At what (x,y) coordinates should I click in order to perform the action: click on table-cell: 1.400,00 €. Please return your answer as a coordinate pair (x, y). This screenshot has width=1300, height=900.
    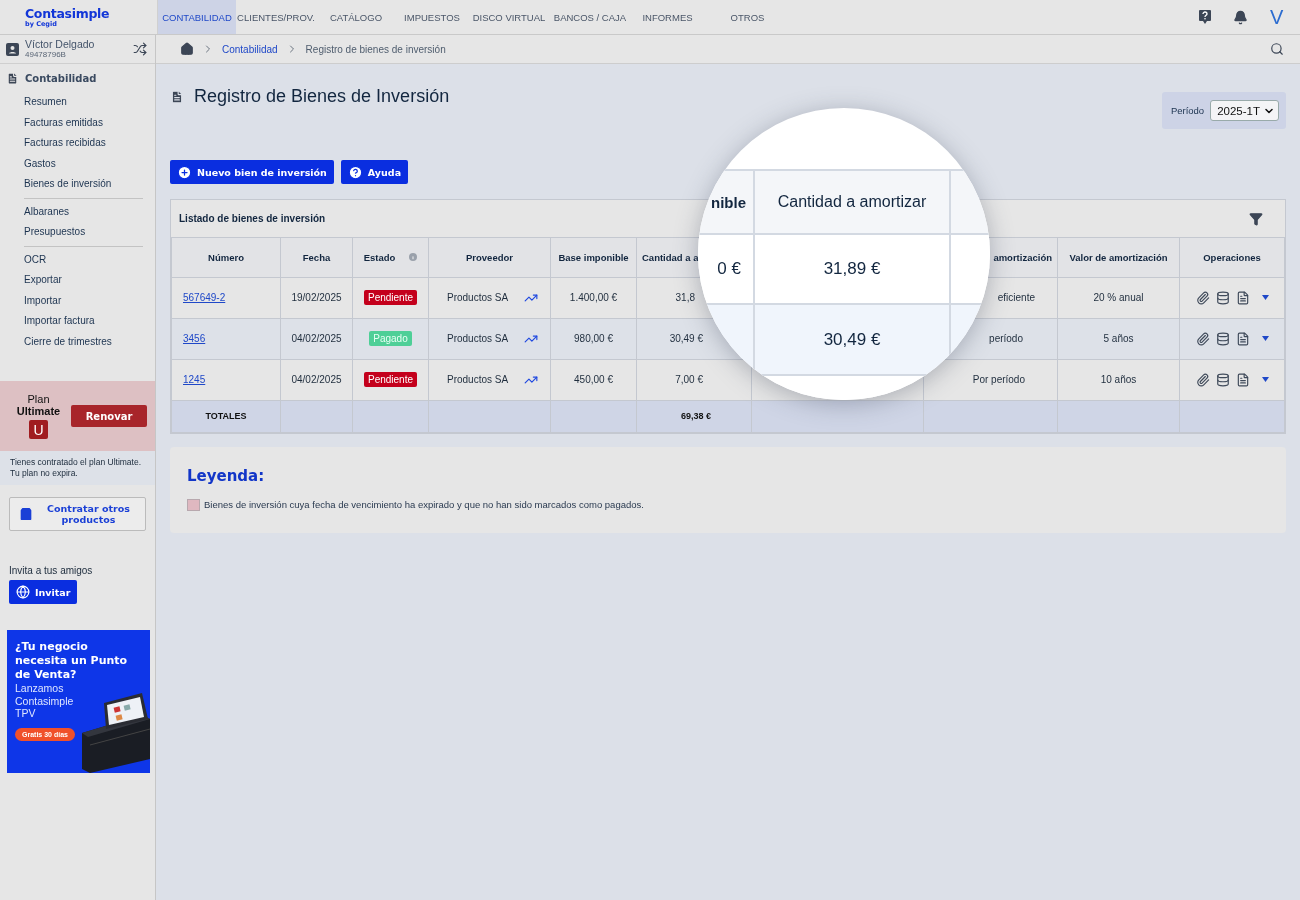
    Looking at the image, I should click on (593, 297).